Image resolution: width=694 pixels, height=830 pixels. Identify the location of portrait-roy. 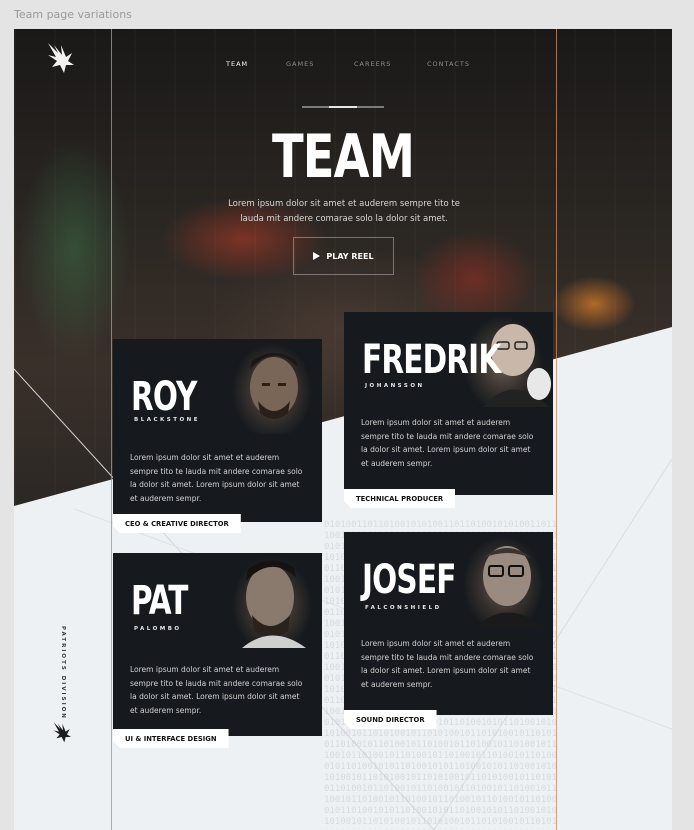
(272, 386).